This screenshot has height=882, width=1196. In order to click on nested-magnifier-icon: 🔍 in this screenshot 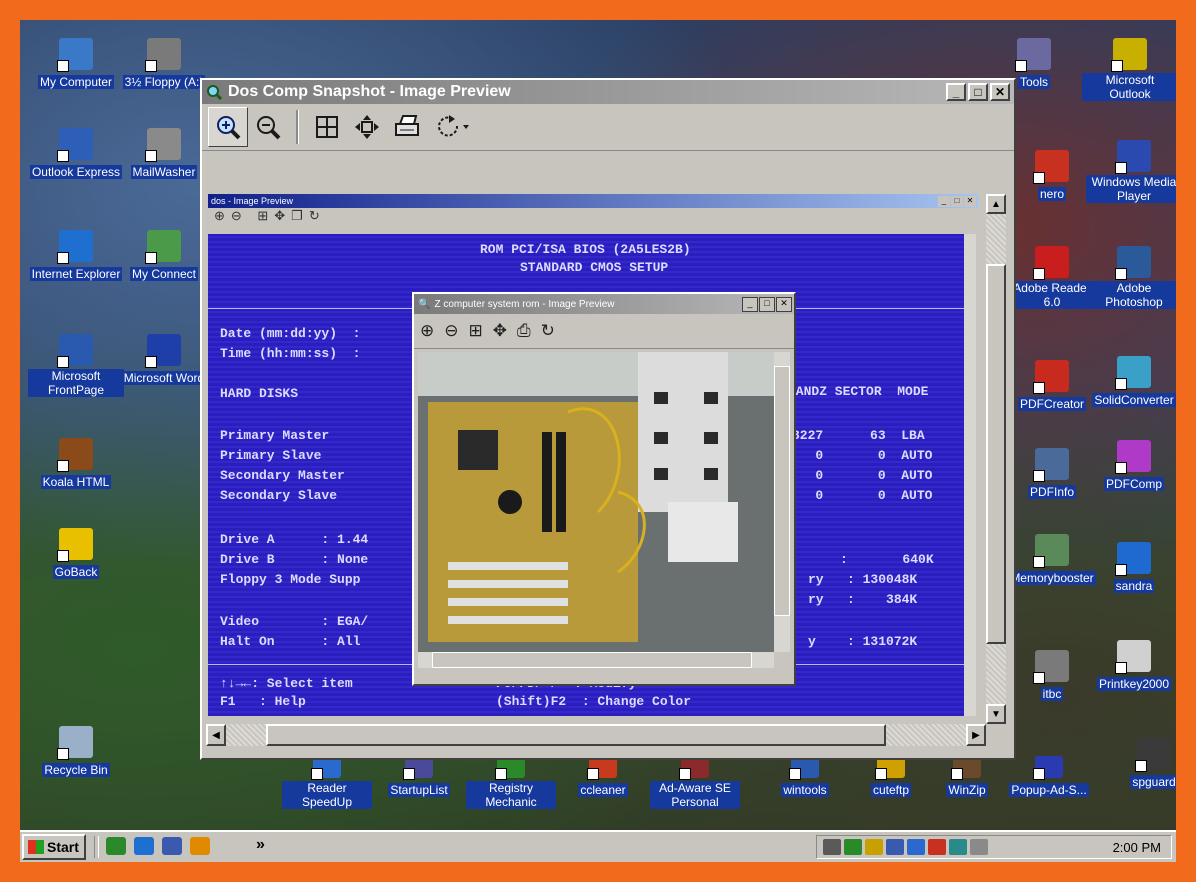, I will do `click(424, 304)`.